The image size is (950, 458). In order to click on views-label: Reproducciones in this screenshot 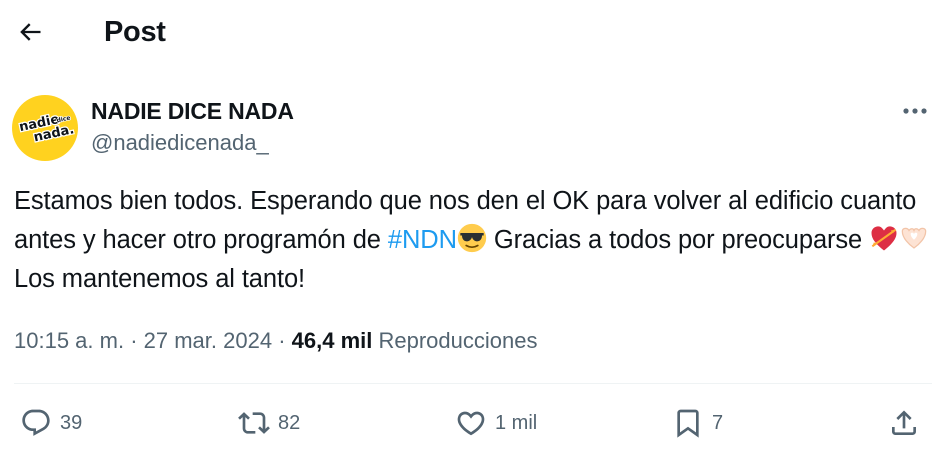, I will do `click(458, 340)`.